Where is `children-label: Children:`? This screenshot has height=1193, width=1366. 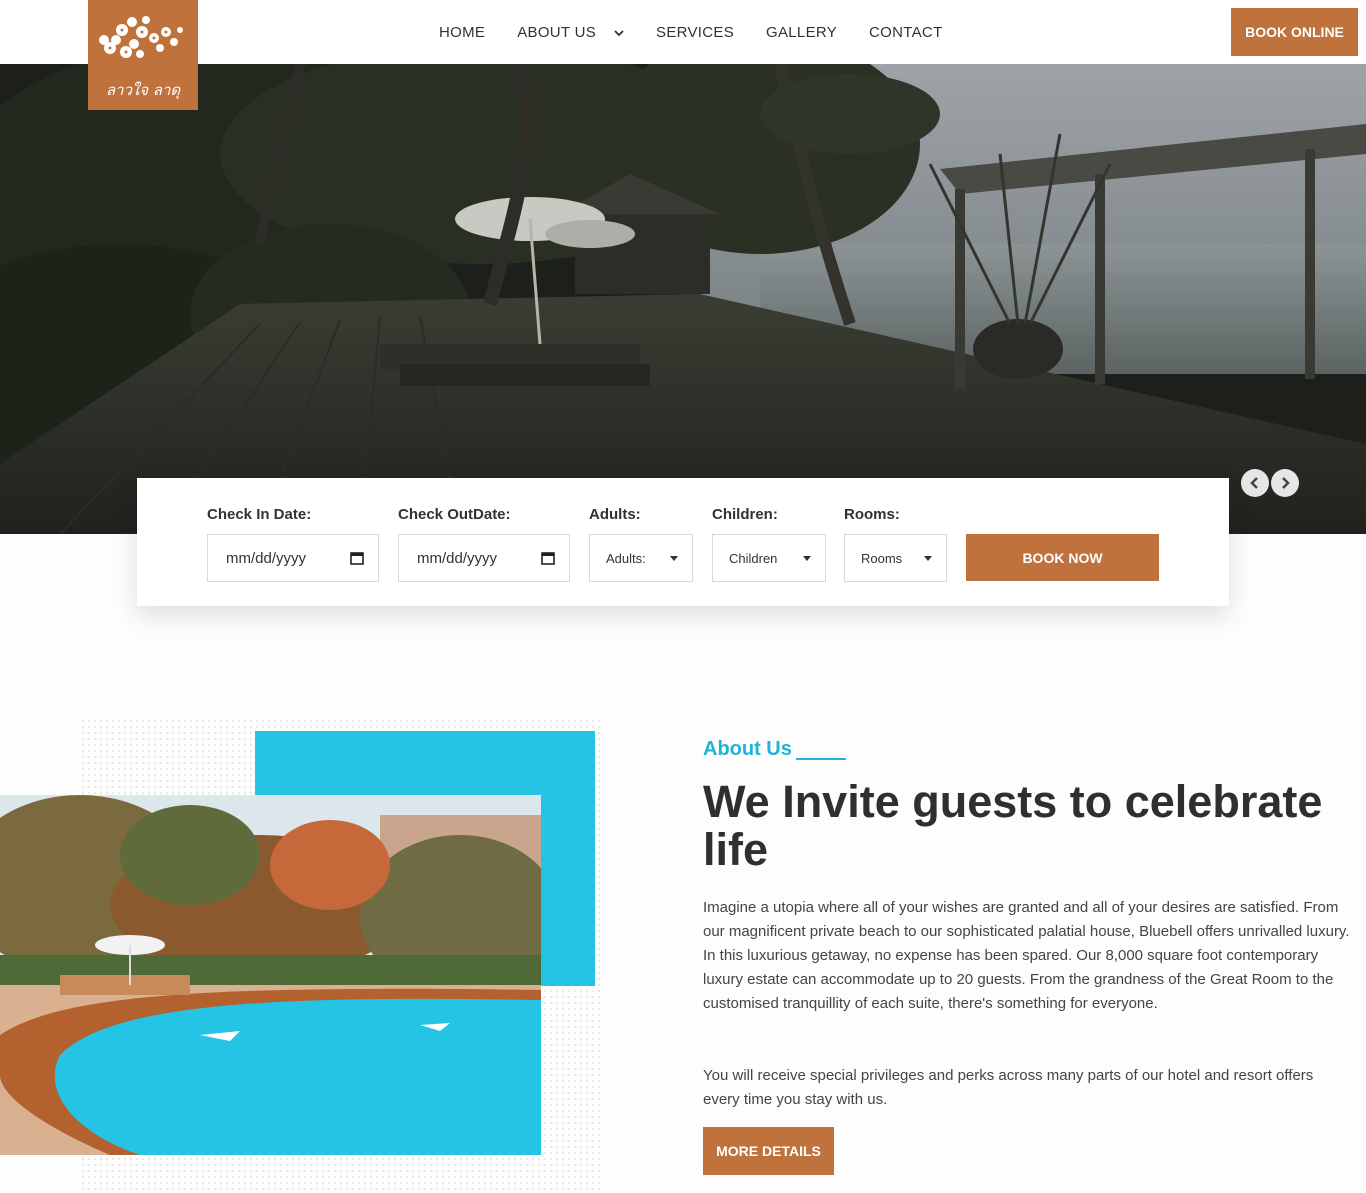 children-label: Children: is located at coordinates (745, 514).